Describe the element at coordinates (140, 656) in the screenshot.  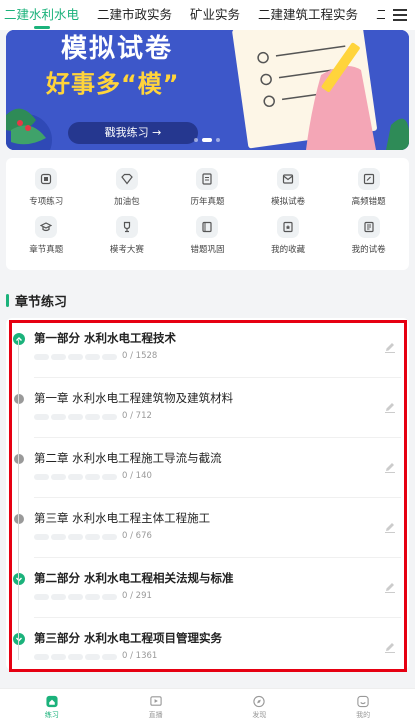
I see `chapter-count: 0 / 1361` at that location.